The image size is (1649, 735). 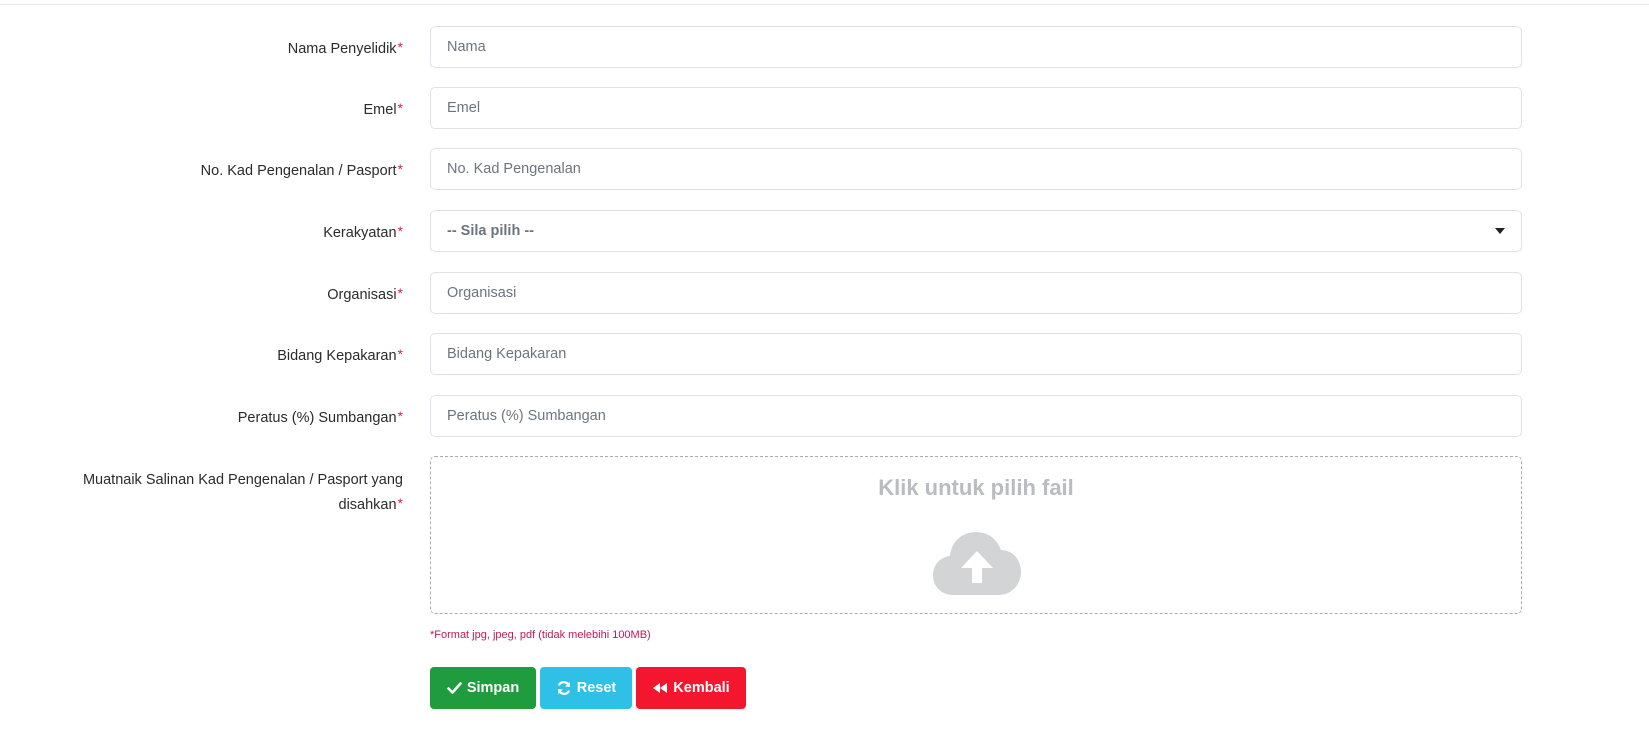 I want to click on no-kad-input, so click(x=976, y=169).